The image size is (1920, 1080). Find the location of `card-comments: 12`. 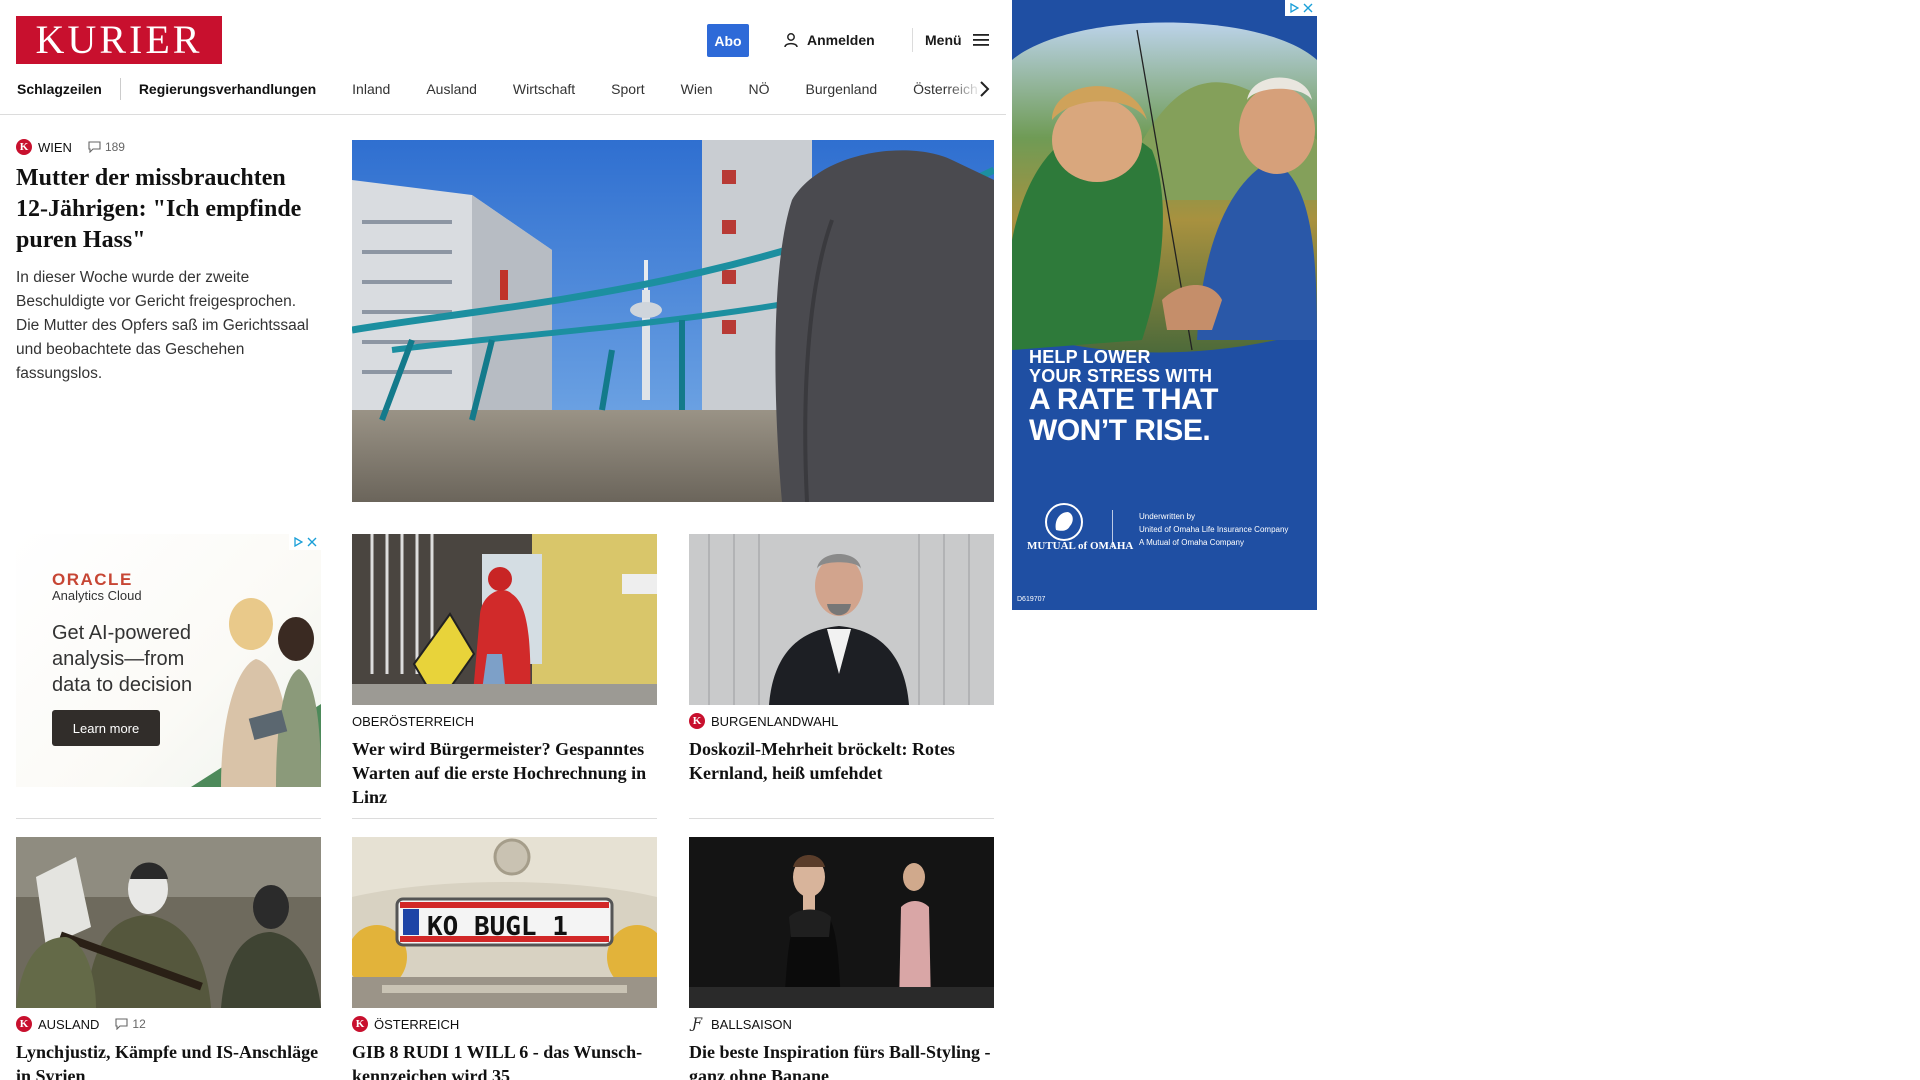

card-comments: 12 is located at coordinates (130, 1024).